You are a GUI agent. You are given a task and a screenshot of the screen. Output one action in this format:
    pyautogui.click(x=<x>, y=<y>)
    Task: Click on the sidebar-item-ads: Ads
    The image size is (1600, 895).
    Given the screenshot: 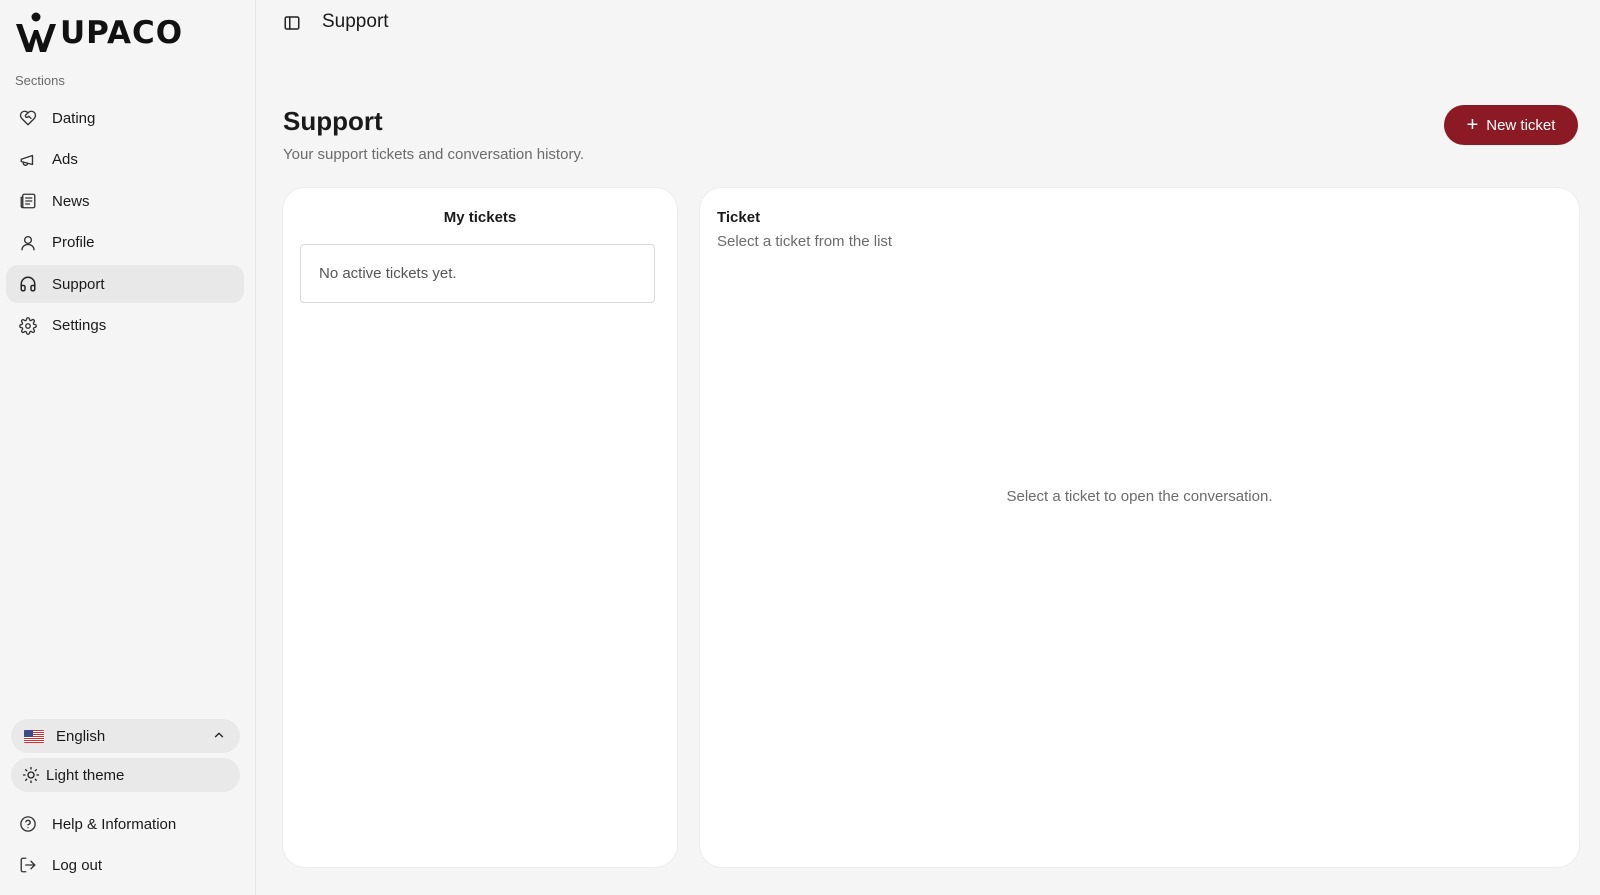 What is the action you would take?
    pyautogui.click(x=125, y=160)
    